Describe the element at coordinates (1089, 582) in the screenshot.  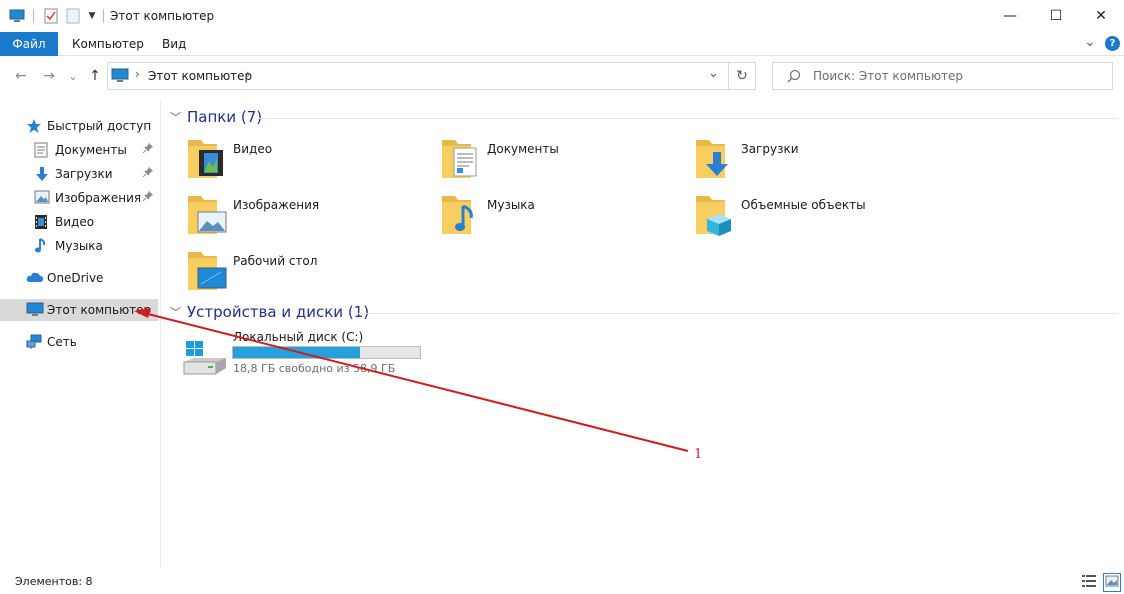
I see `details-view-icon` at that location.